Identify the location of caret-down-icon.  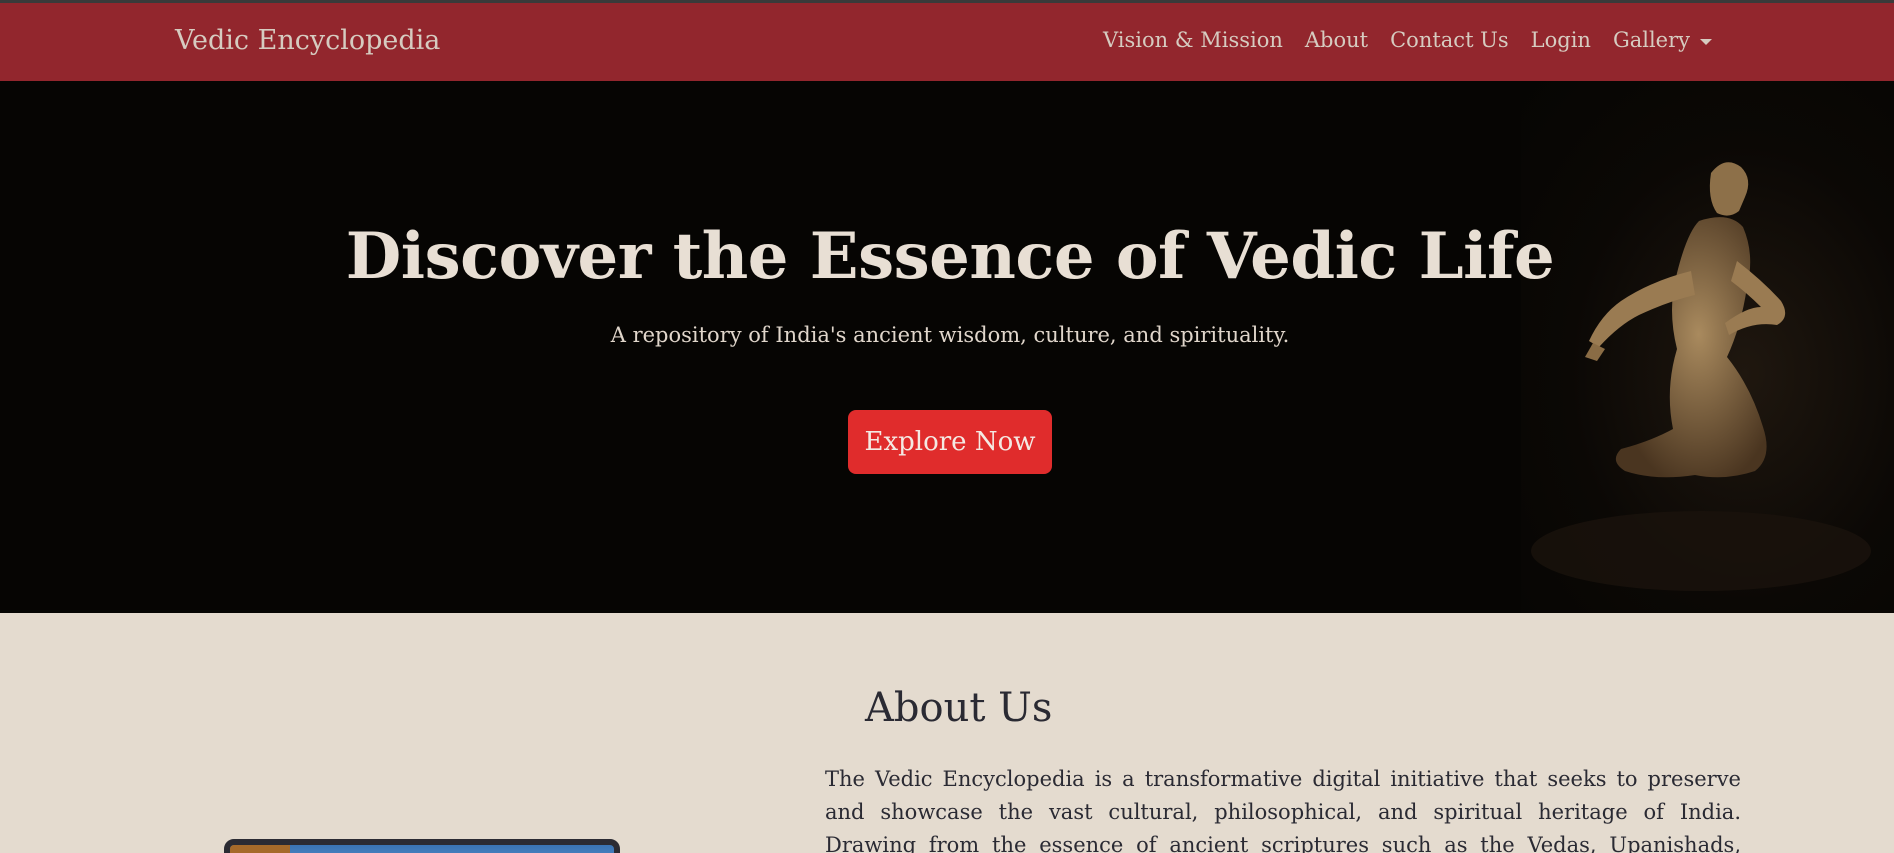
(1706, 41).